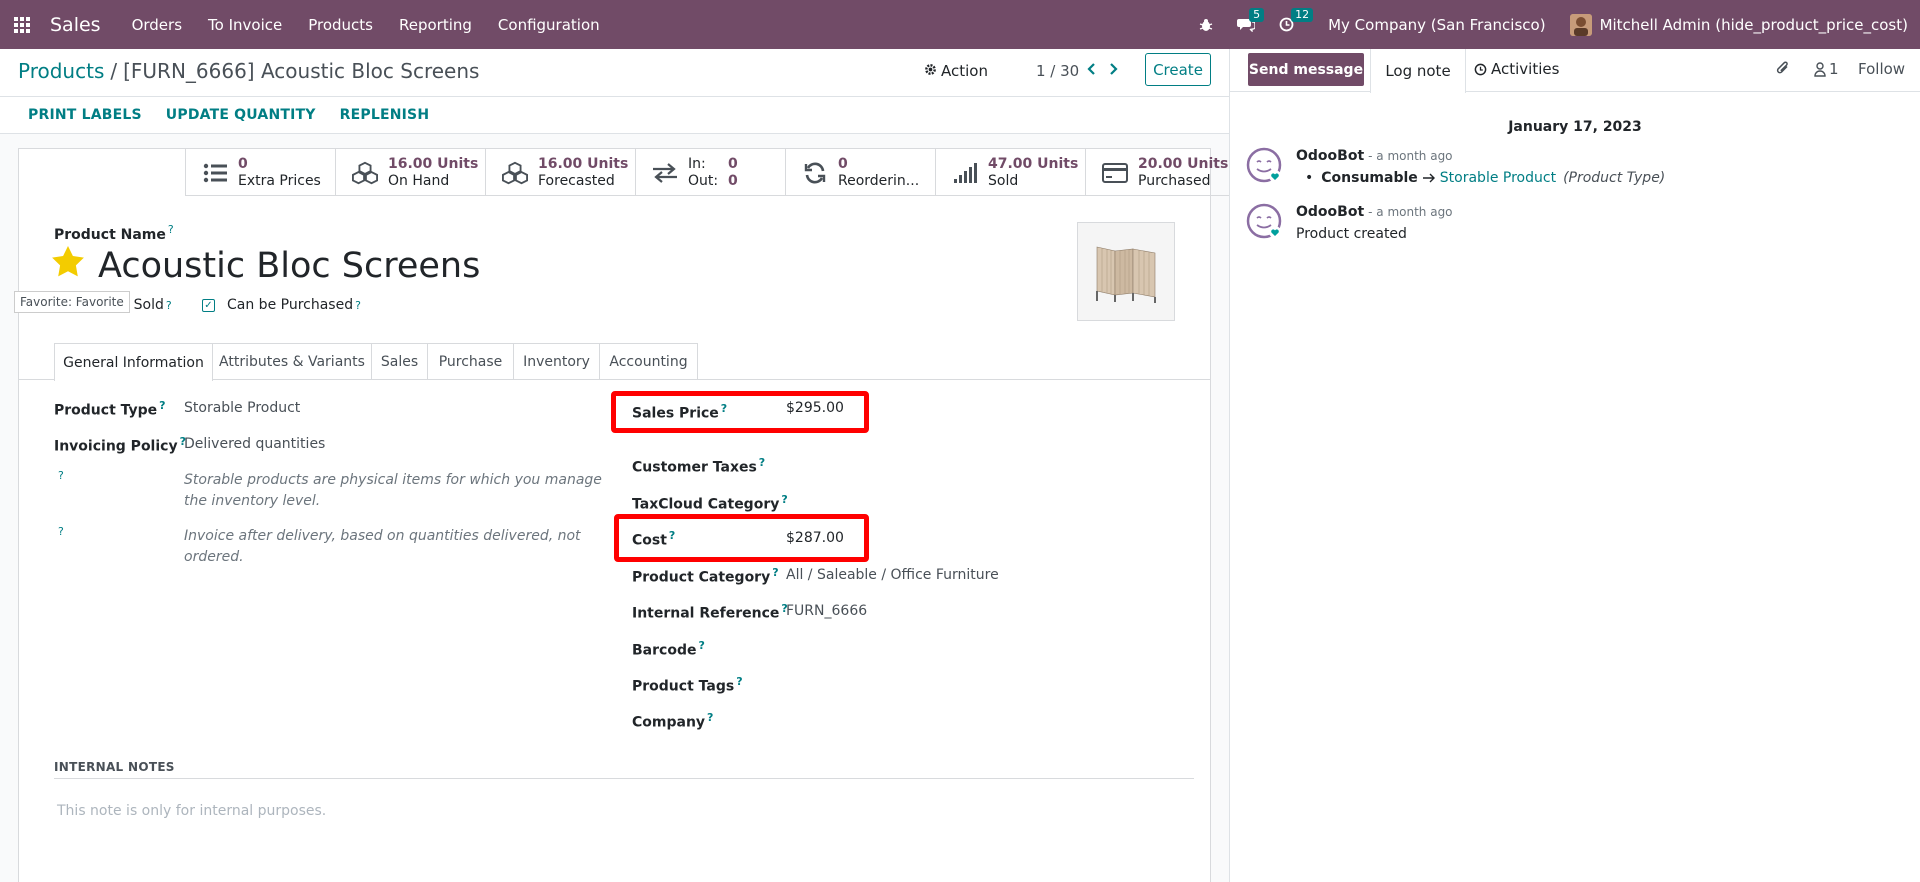 The height and width of the screenshot is (882, 1920). Describe the element at coordinates (733, 180) in the screenshot. I see `out-value: 0` at that location.